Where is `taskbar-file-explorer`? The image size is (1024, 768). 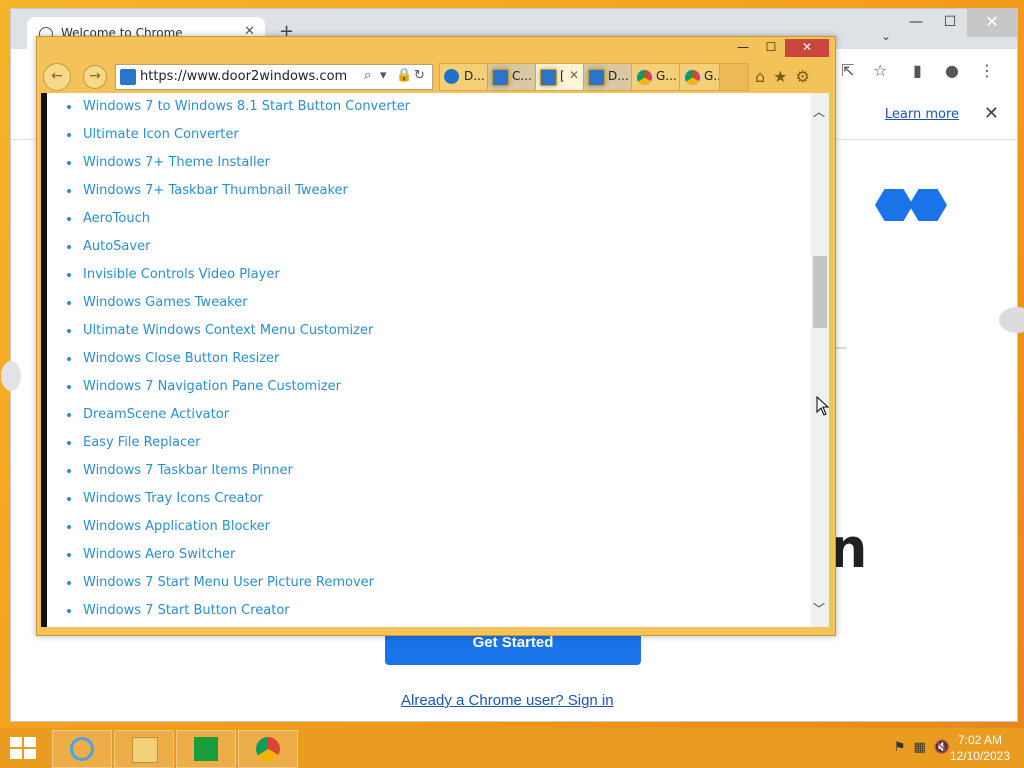
taskbar-file-explorer is located at coordinates (144, 749).